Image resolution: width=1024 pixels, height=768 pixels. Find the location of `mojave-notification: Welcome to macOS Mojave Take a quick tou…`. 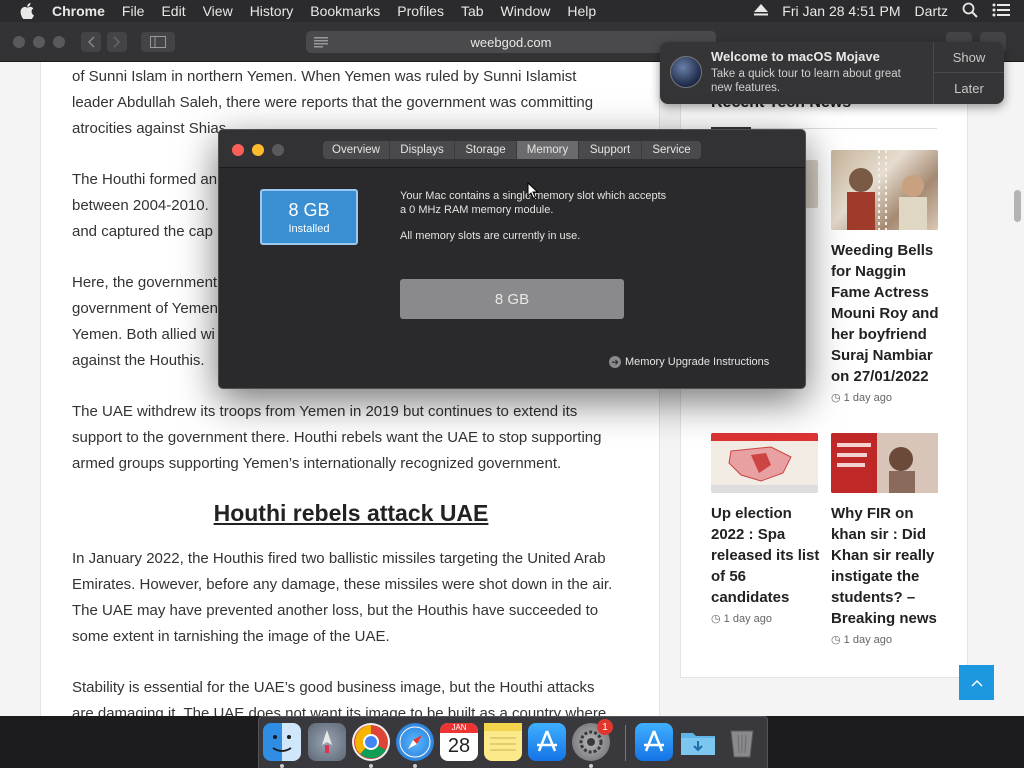

mojave-notification: Welcome to macOS Mojave Take a quick tou… is located at coordinates (832, 73).